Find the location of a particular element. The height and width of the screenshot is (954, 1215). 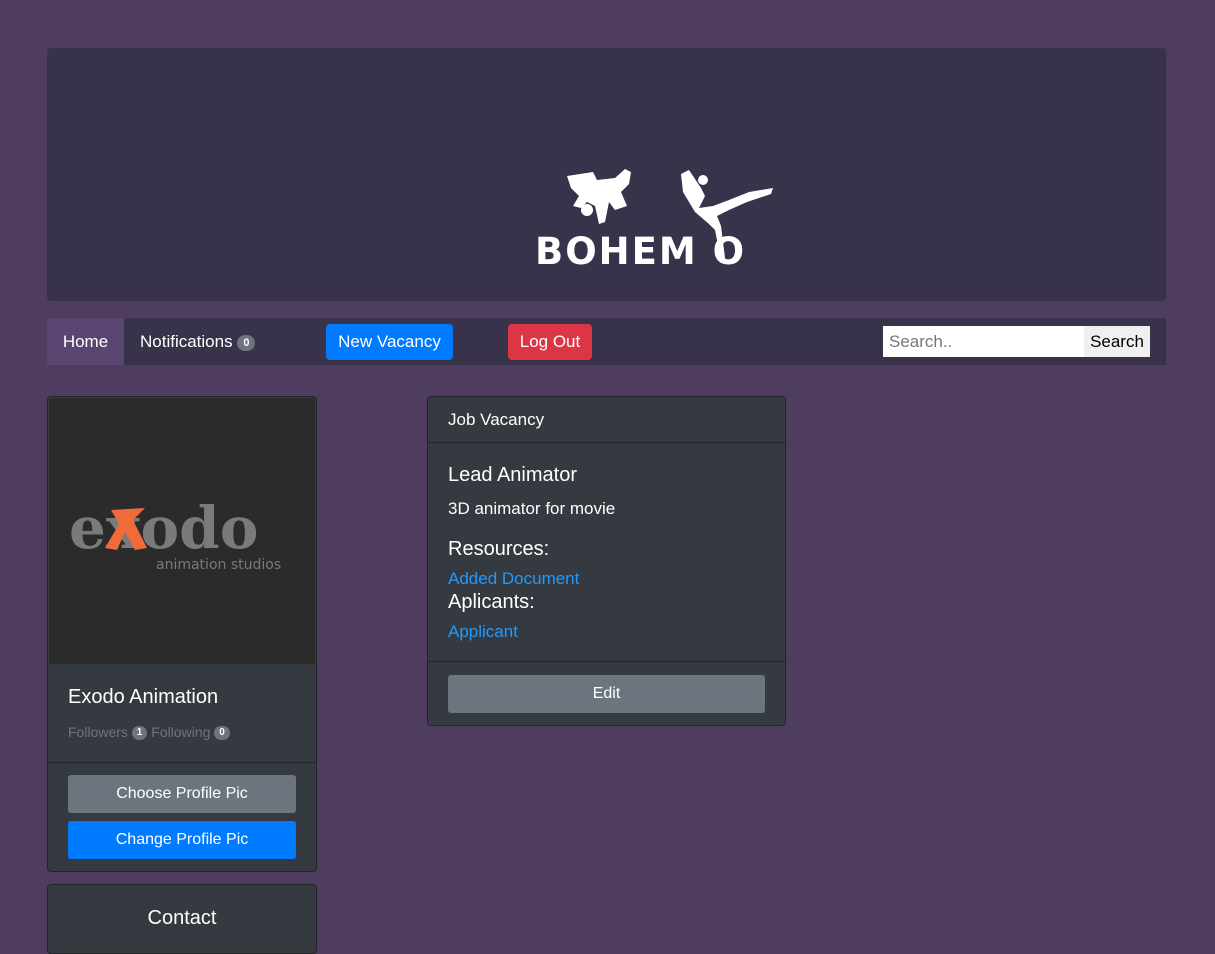

applicants-label: Aplicants: is located at coordinates (491, 602).